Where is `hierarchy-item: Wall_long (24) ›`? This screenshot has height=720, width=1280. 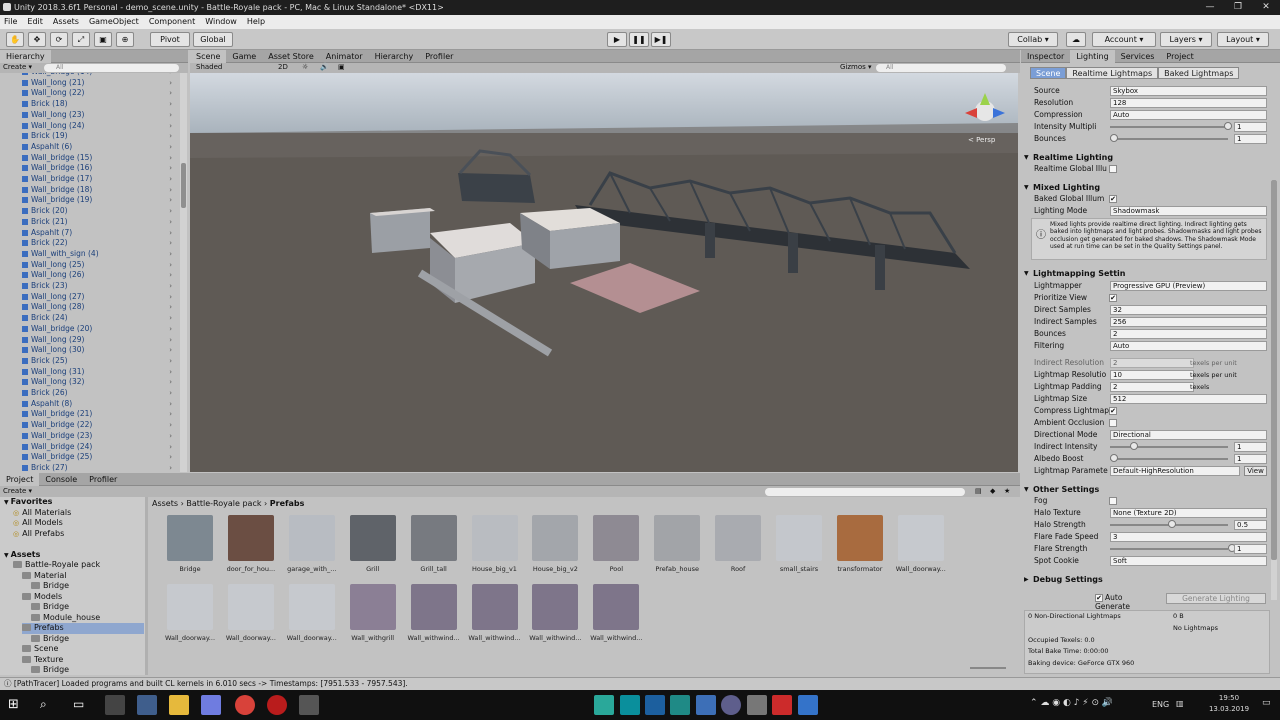 hierarchy-item: Wall_long (24) › is located at coordinates (97, 126).